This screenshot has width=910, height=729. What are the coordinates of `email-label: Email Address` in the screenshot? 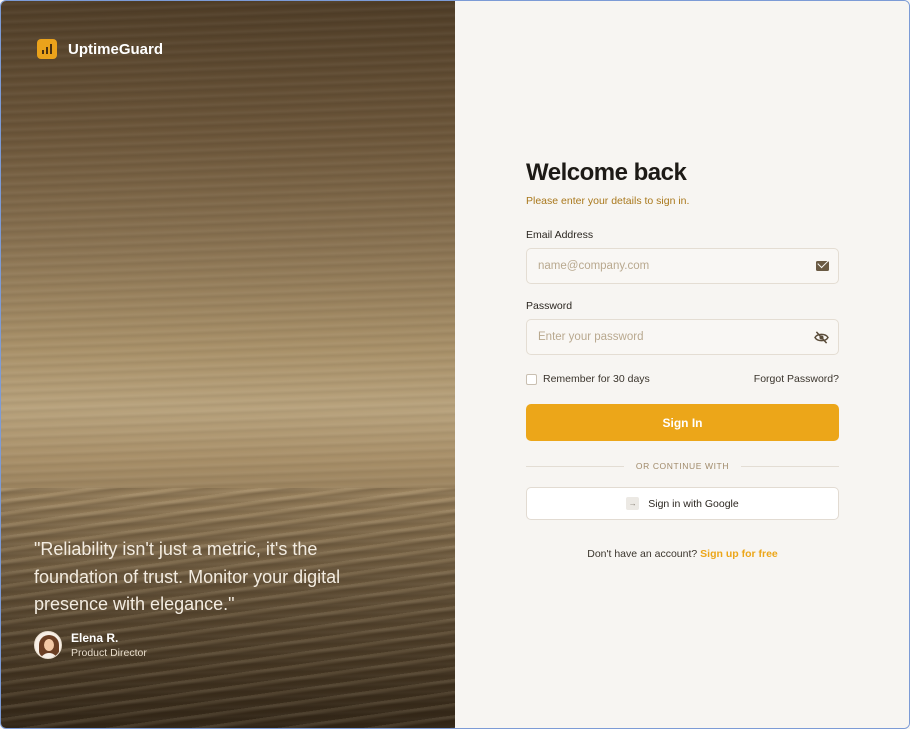 It's located at (560, 235).